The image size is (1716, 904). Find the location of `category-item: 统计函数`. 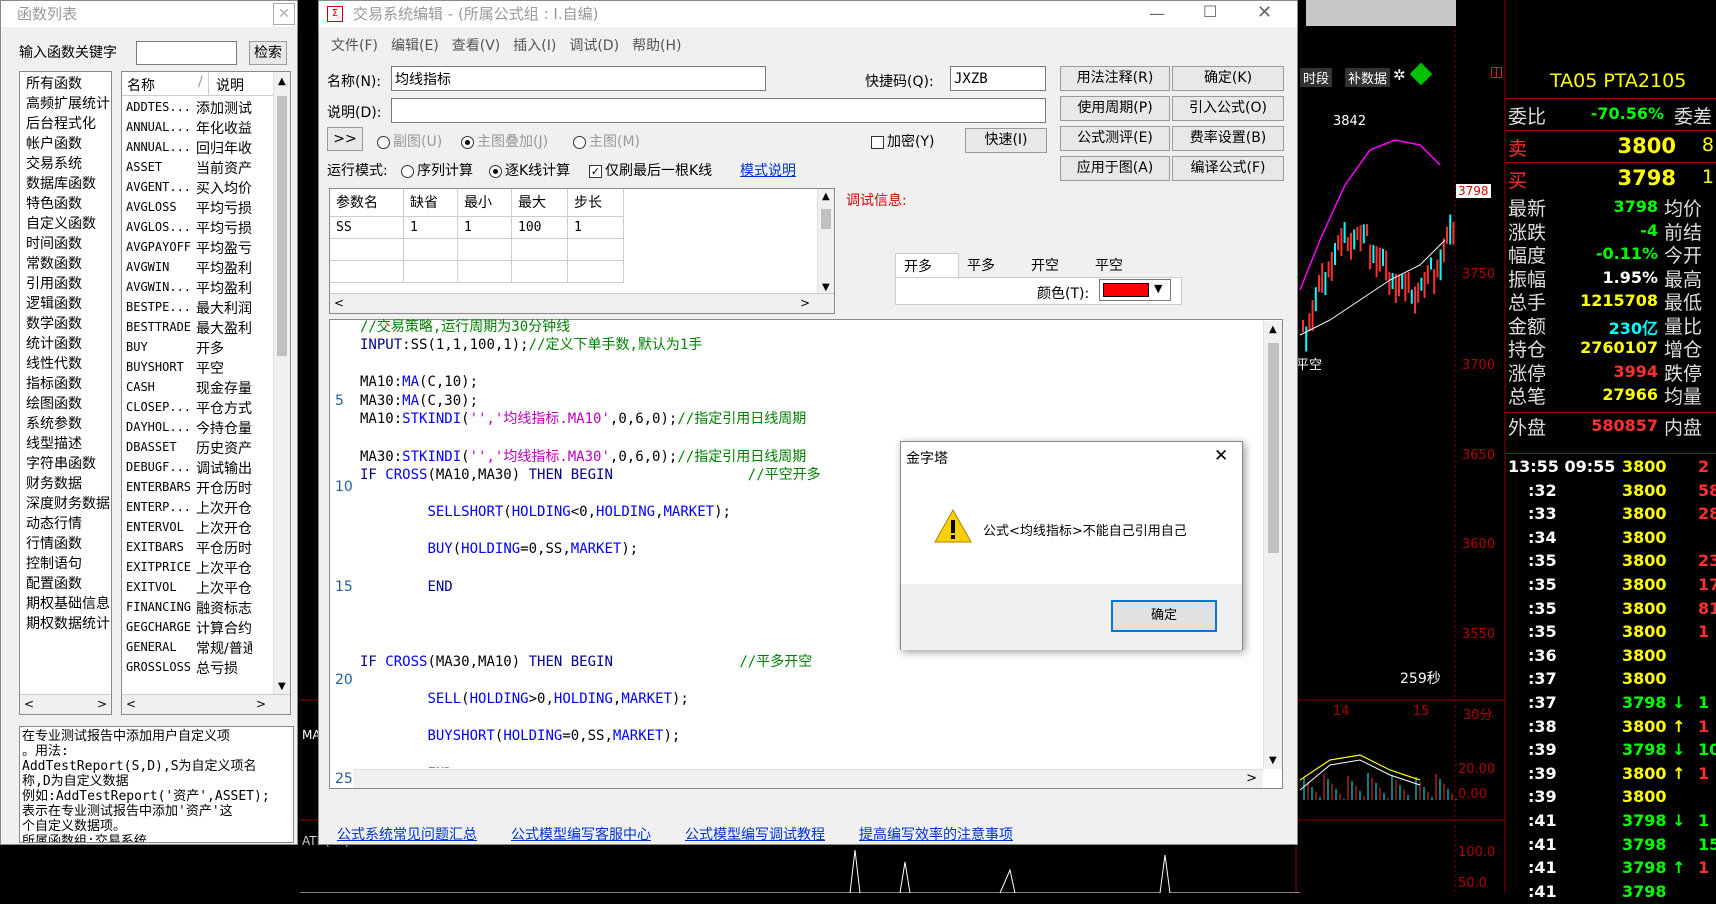

category-item: 统计函数 is located at coordinates (65, 344).